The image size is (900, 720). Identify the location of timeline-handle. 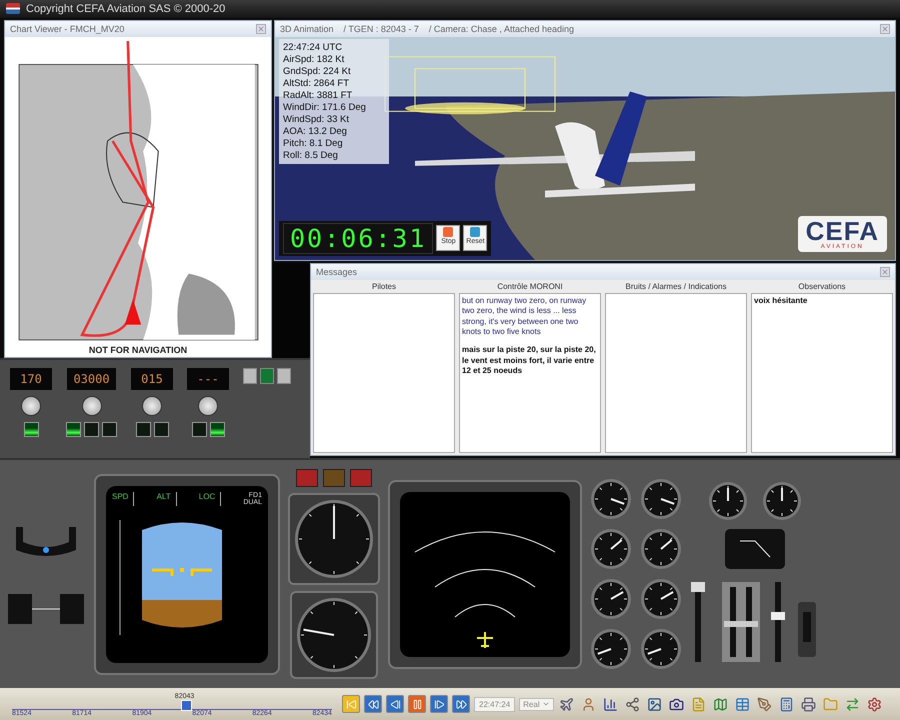
(186, 705).